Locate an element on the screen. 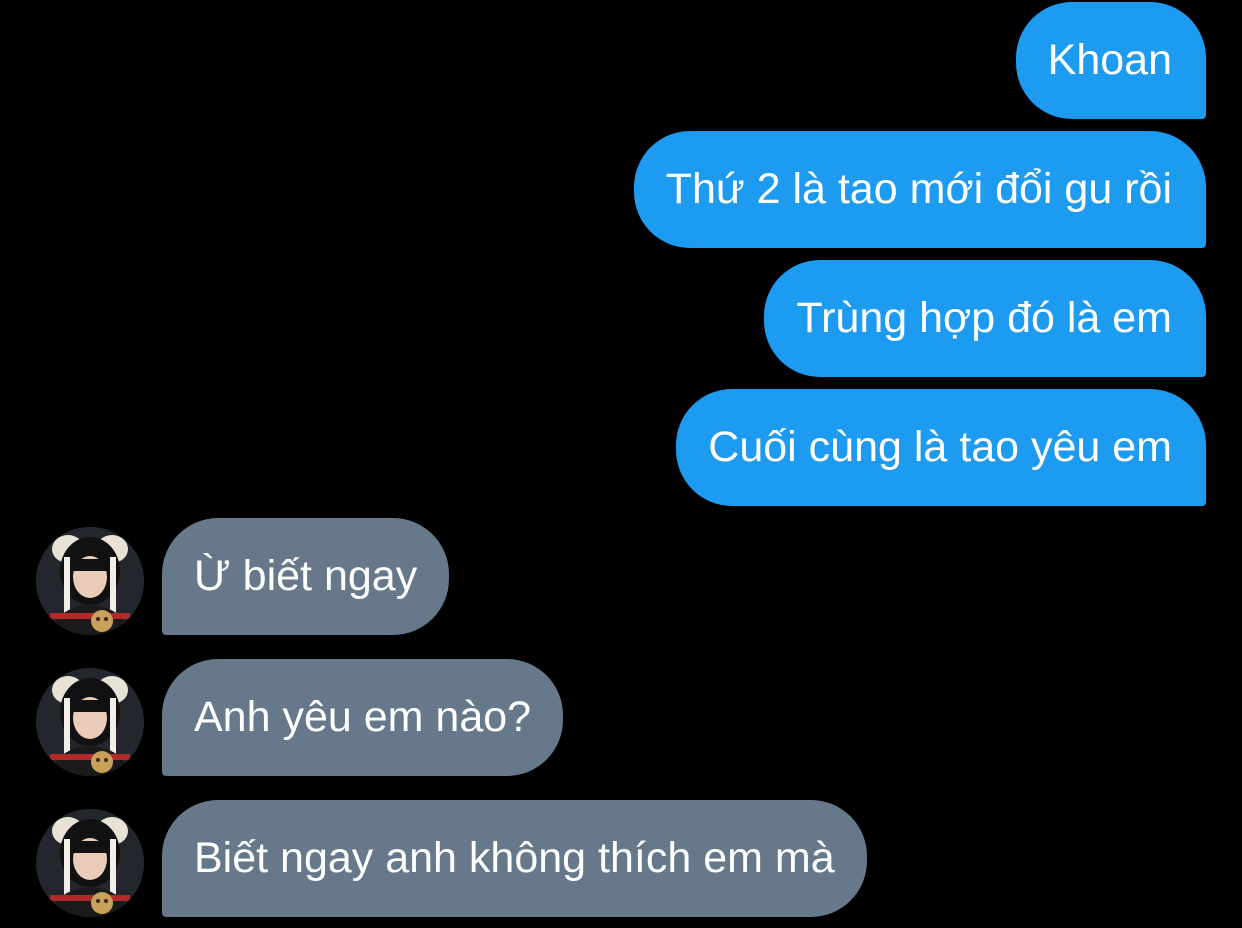 The image size is (1242, 928). outgoing-message-bubble: Thứ 2 là tao mới đổi gu rồi is located at coordinates (919, 189).